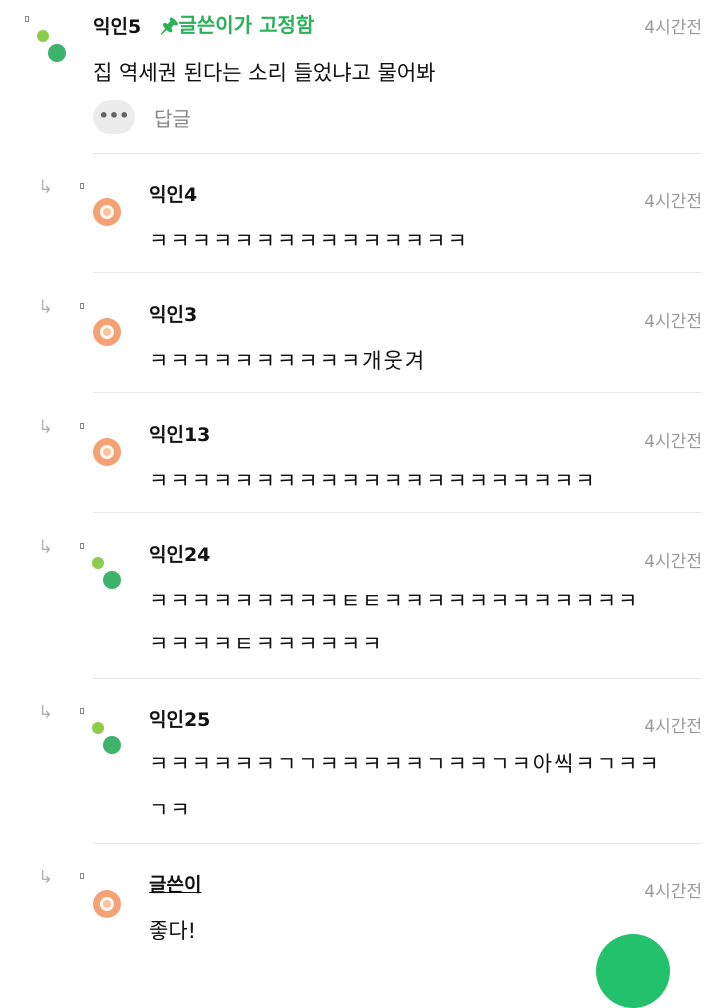 The image size is (720, 1008). What do you see at coordinates (173, 195) in the screenshot?
I see `reply-author: 익인4` at bounding box center [173, 195].